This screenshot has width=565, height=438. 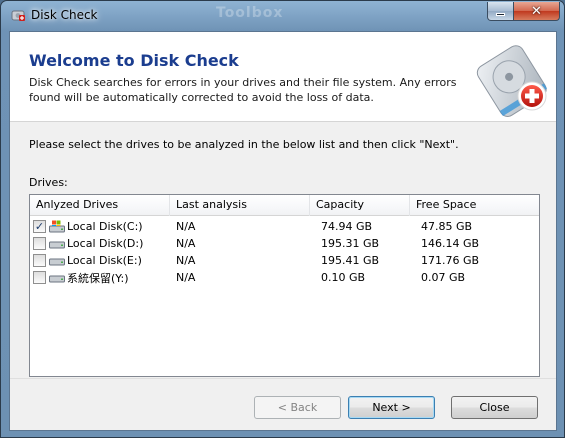 I want to click on column-header-capacity: Capacity, so click(x=360, y=205).